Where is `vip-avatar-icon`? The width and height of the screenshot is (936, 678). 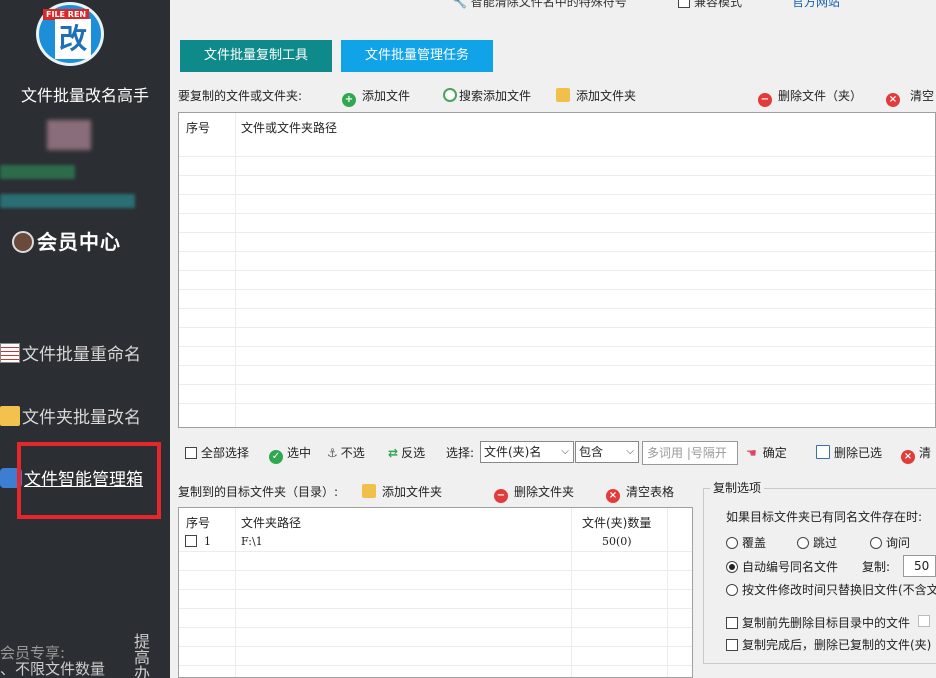
vip-avatar-icon is located at coordinates (23, 242).